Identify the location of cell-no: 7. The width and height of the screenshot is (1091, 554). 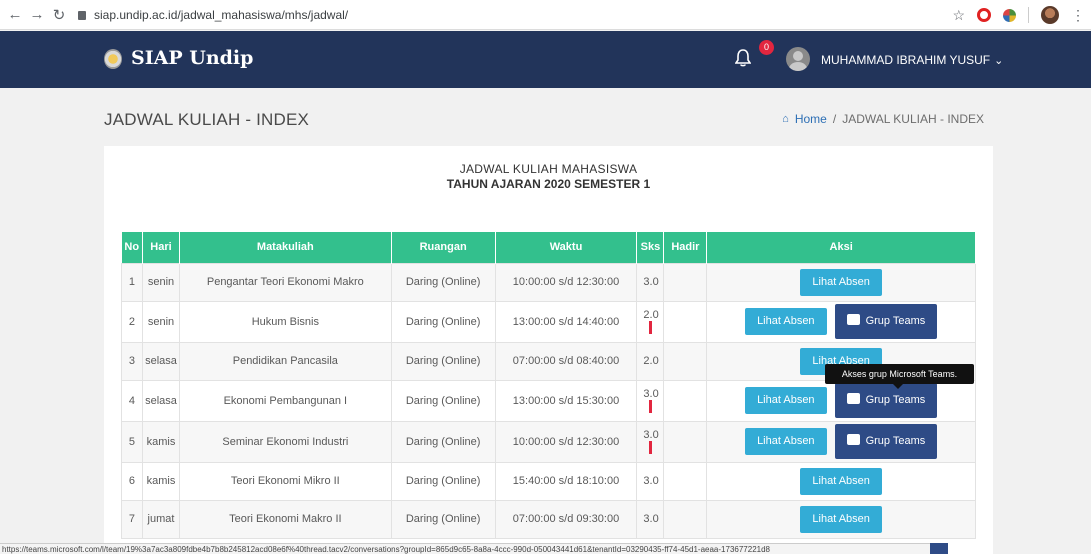
(132, 519).